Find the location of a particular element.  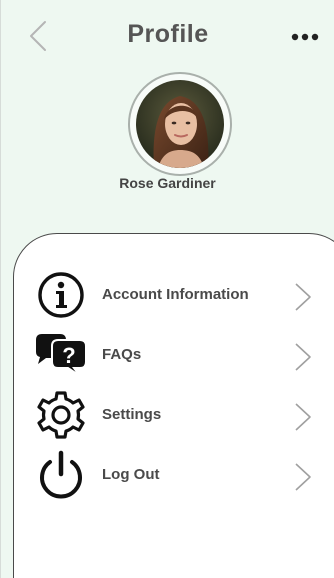

menu-item-account-information: Account Information is located at coordinates (167, 294).